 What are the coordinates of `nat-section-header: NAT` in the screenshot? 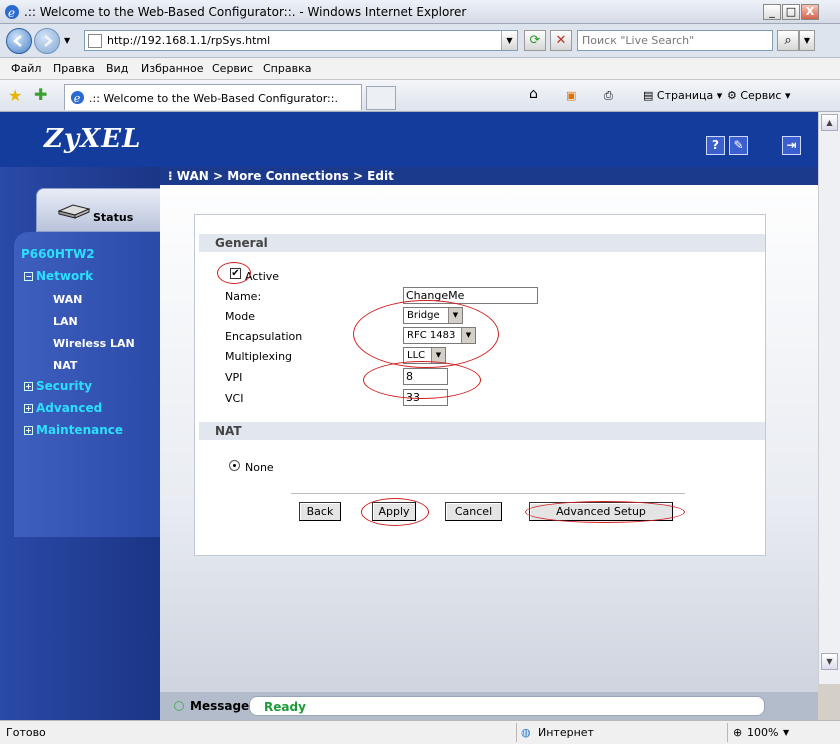 It's located at (482, 431).